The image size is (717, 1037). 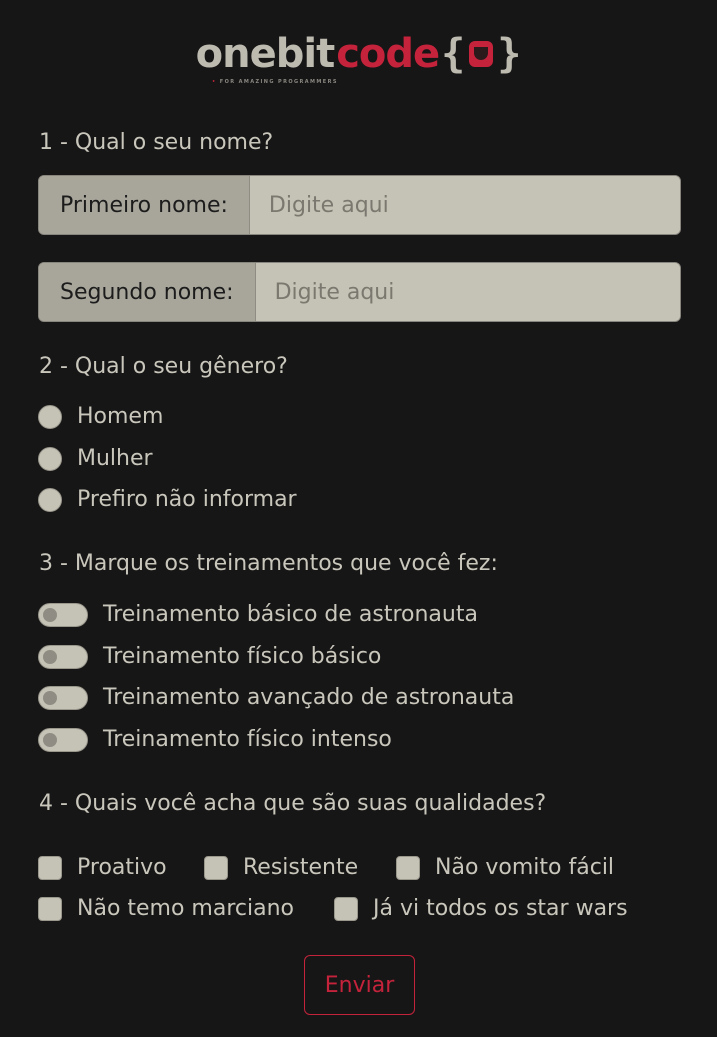 What do you see at coordinates (525, 867) in the screenshot?
I see `quality-label: Não vomito fácil` at bounding box center [525, 867].